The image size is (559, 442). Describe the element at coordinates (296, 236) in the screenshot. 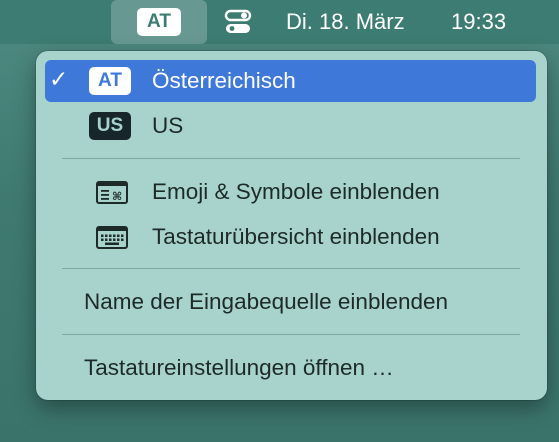

I see `menu-item-label: Tastaturübersicht einblenden` at that location.